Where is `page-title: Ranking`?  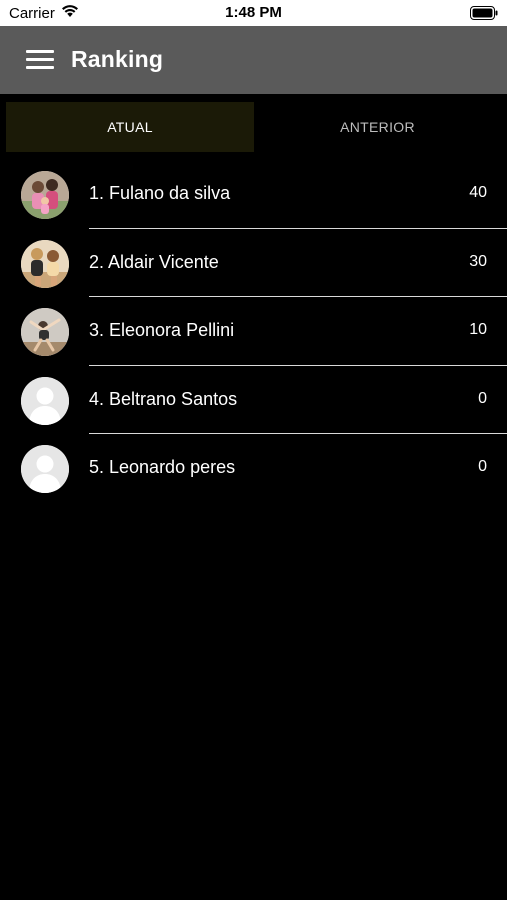
page-title: Ranking is located at coordinates (117, 59).